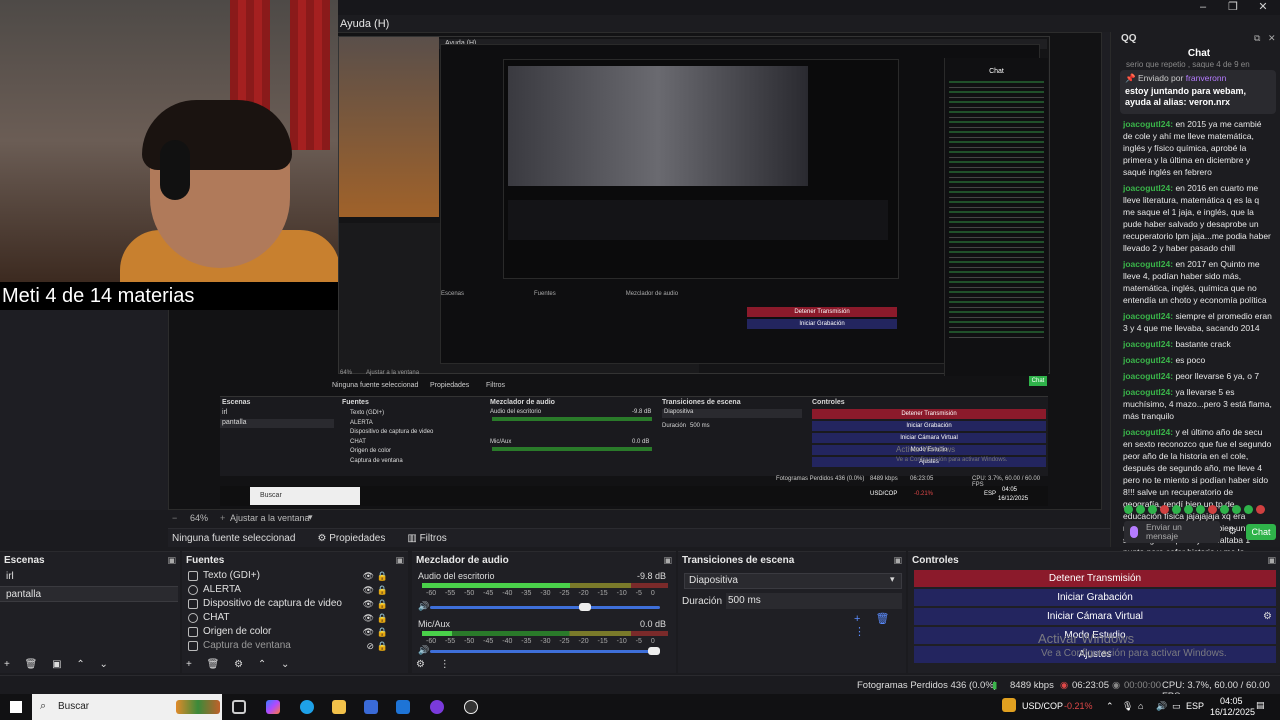 This screenshot has height=720, width=1280. Describe the element at coordinates (1110, 706) in the screenshot. I see `tray-chevron-icon: ⌃` at that location.